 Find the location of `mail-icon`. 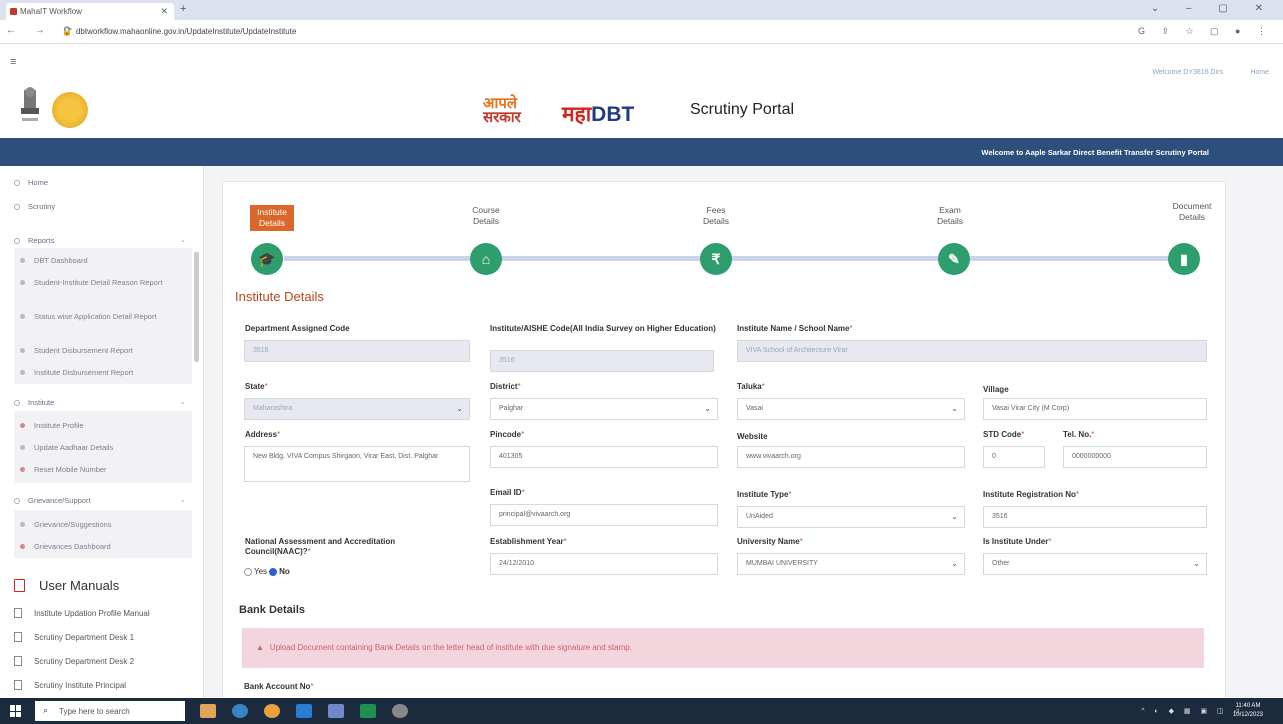

mail-icon is located at coordinates (336, 711).